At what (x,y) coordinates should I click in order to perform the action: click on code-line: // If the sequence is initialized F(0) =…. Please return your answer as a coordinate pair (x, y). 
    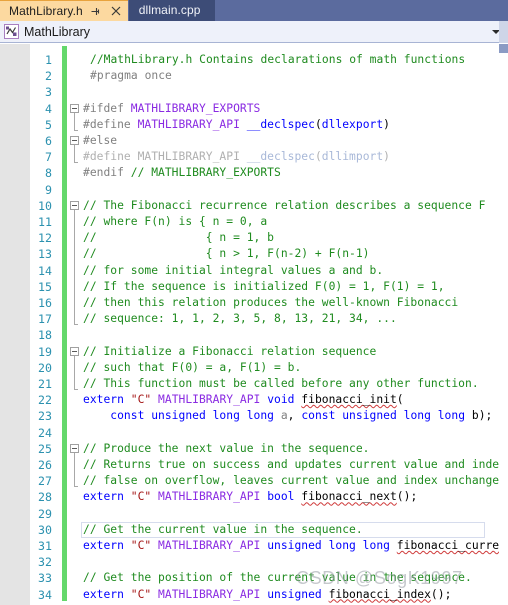
    Looking at the image, I should click on (264, 287).